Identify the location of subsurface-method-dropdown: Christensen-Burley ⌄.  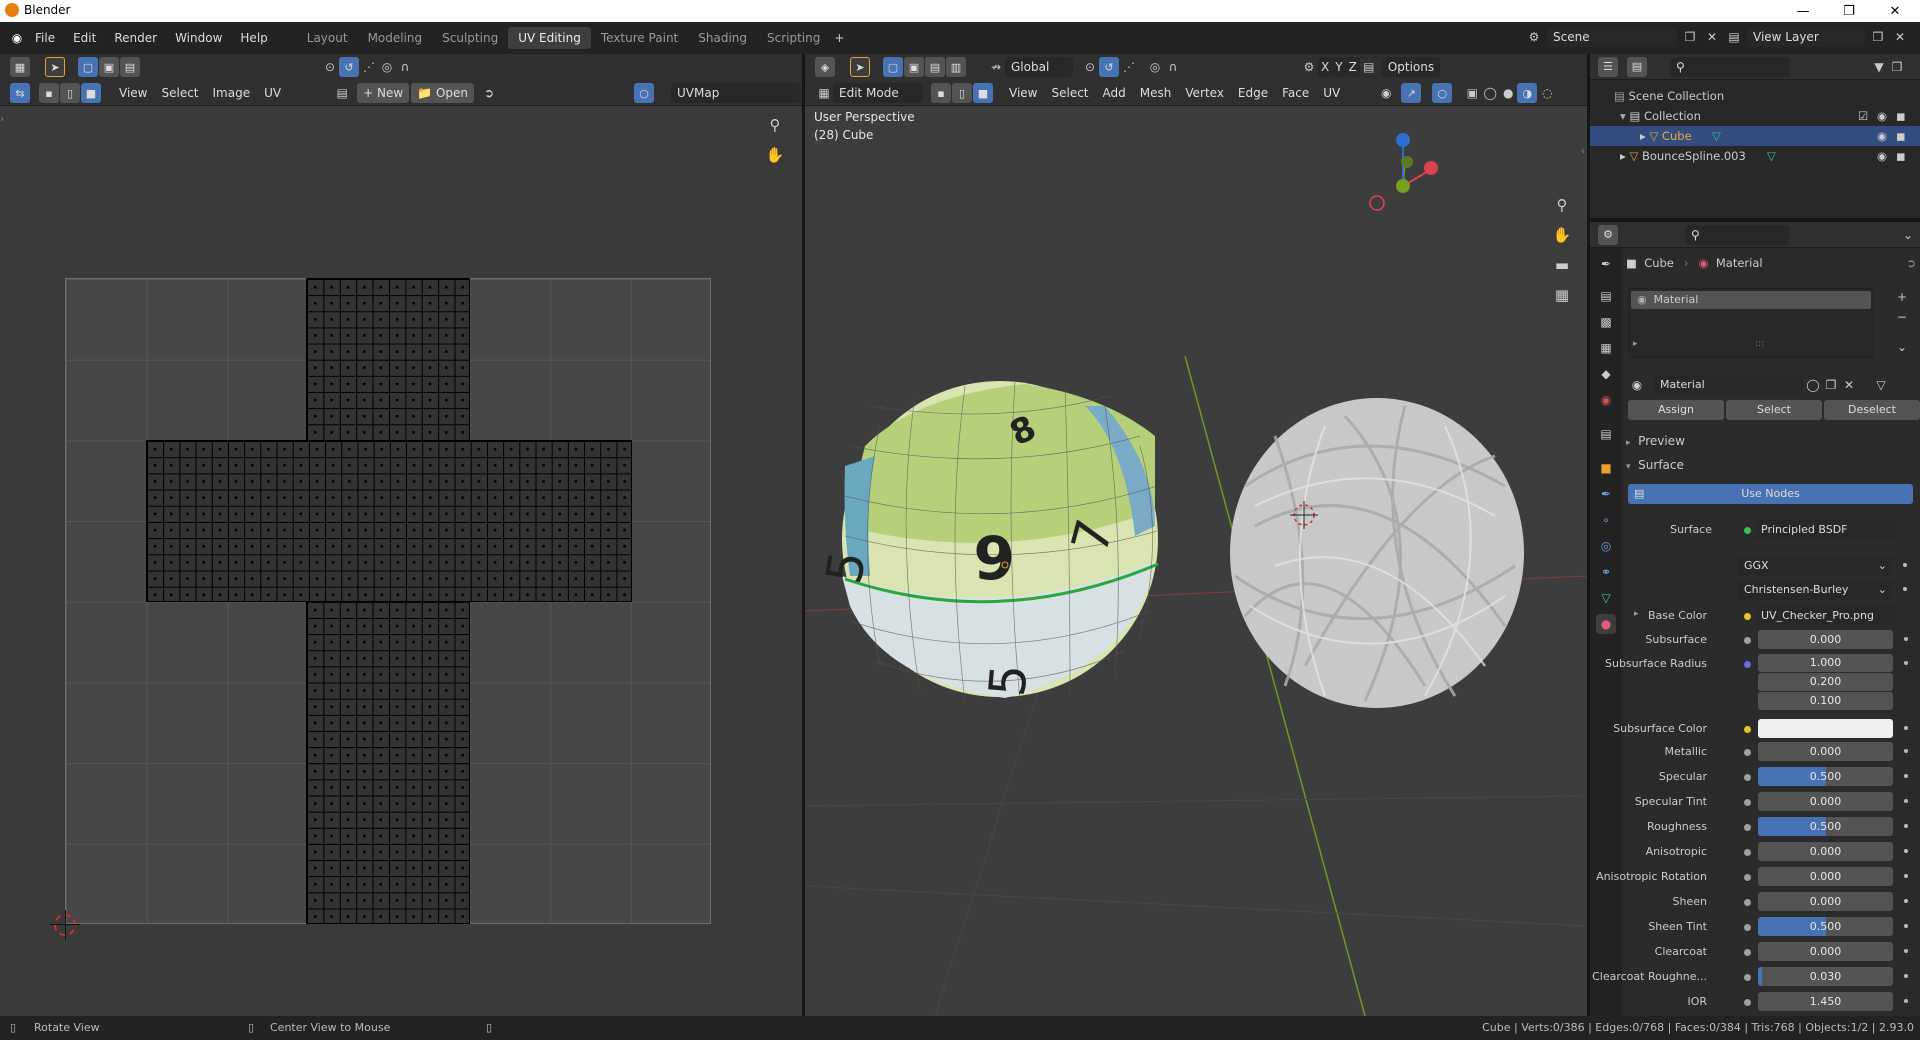
(1815, 590).